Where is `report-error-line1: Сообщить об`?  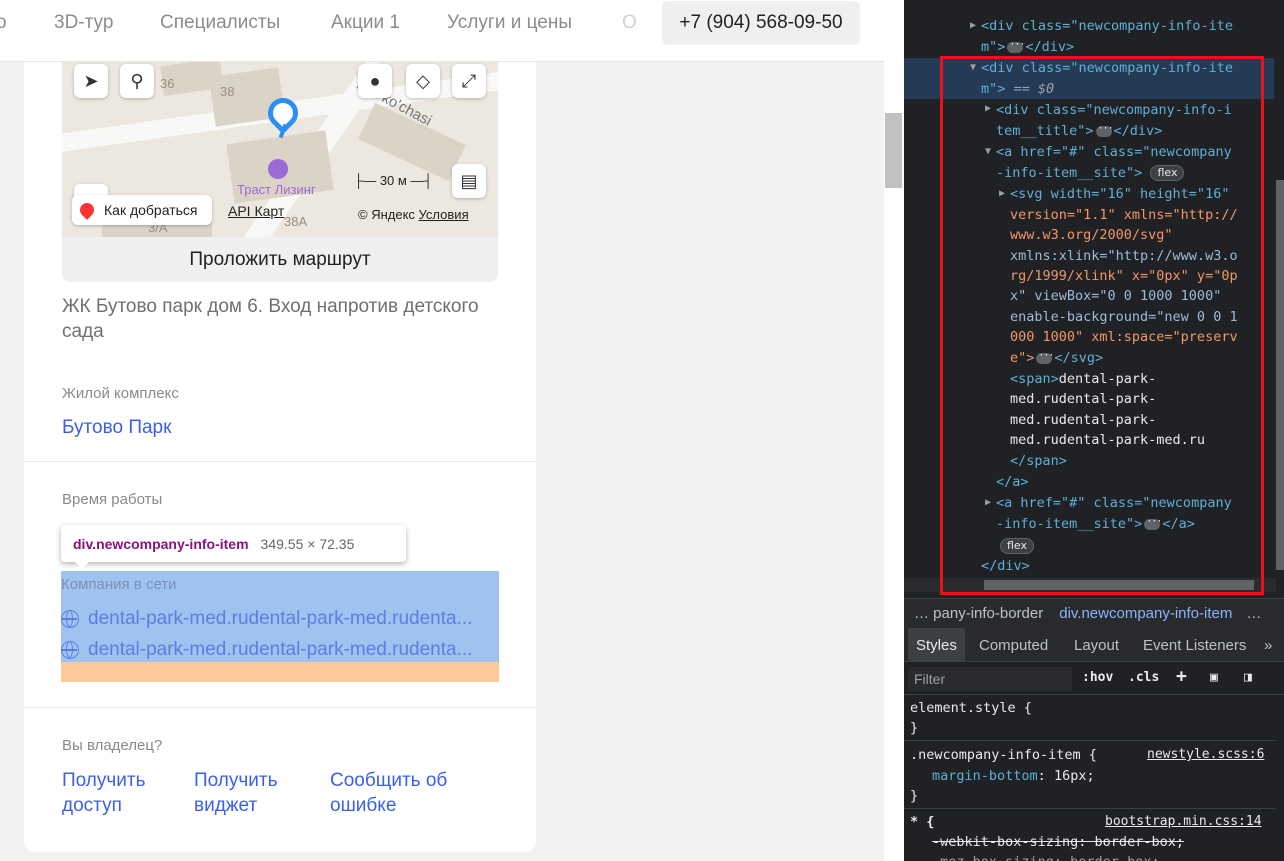 report-error-line1: Сообщить об is located at coordinates (389, 780).